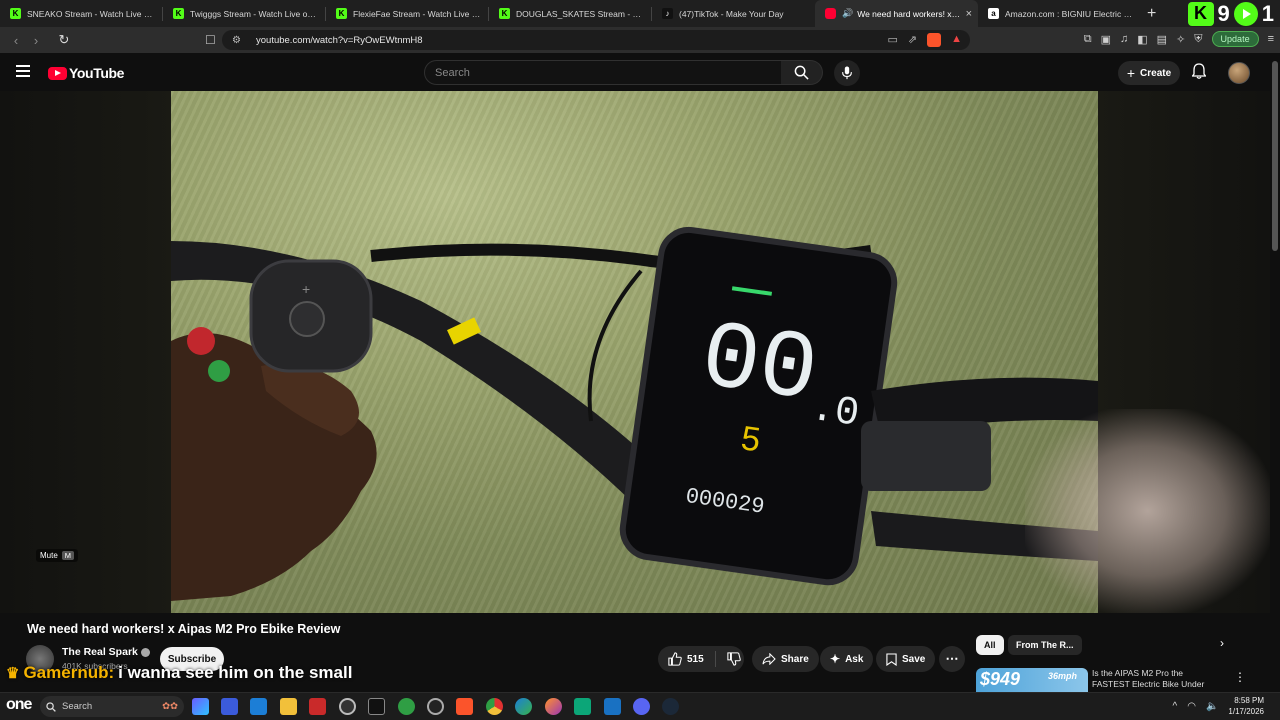 The image size is (1280, 720). Describe the element at coordinates (1175, 706) in the screenshot. I see `chevron-up-icon: ^` at that location.